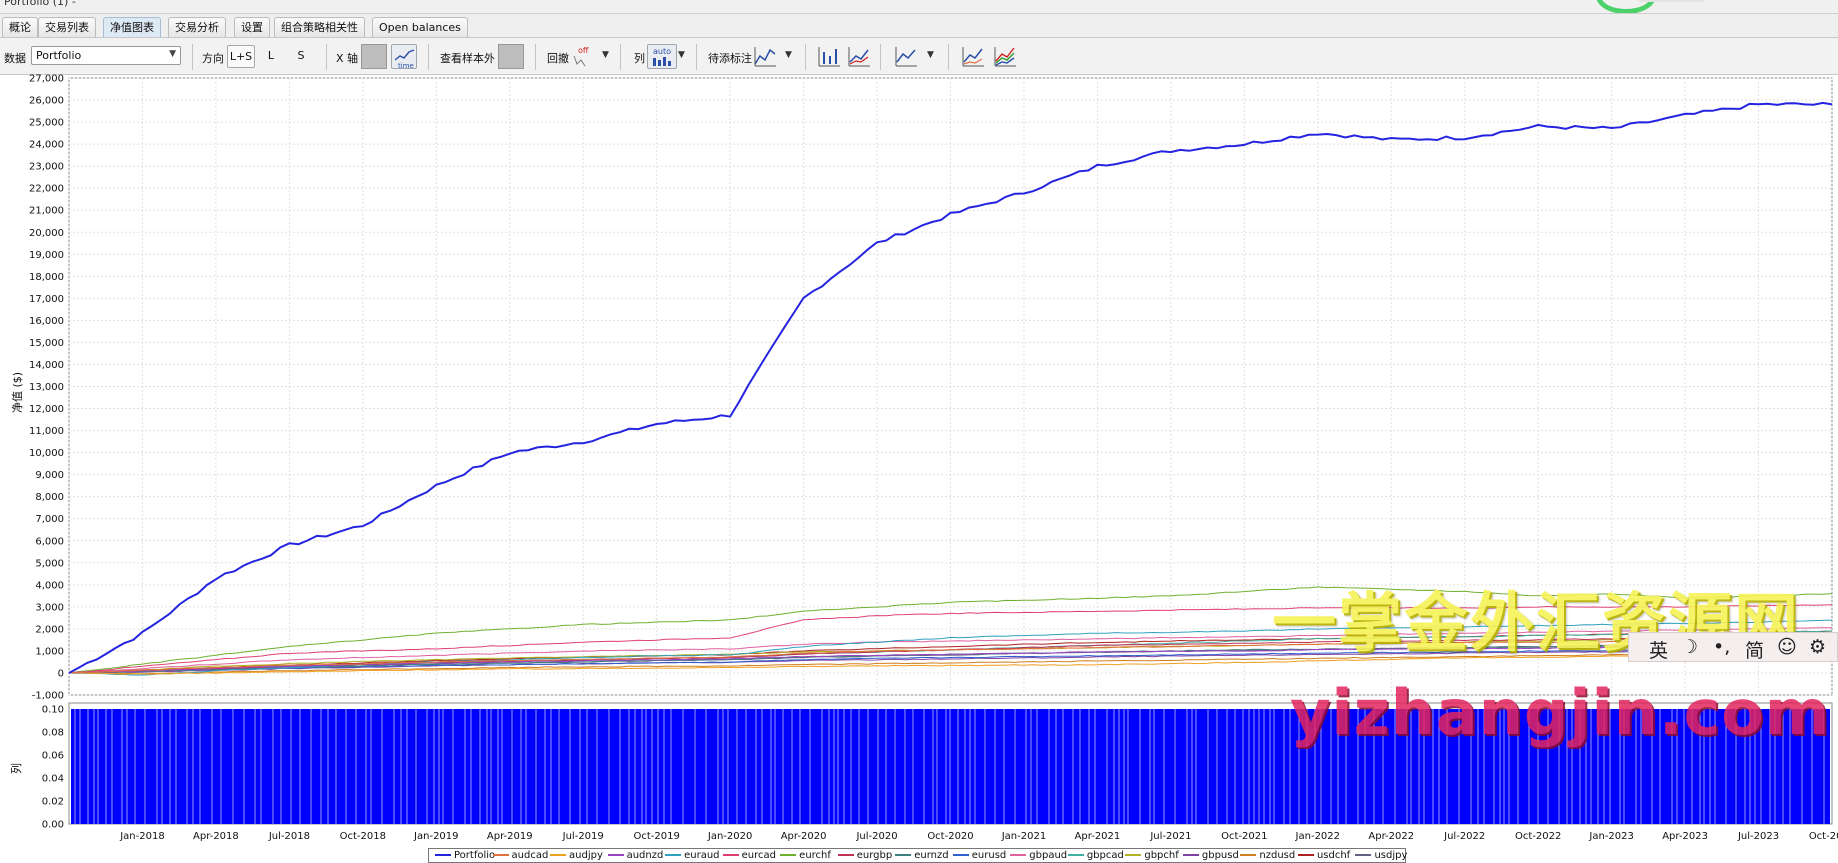 The height and width of the screenshot is (863, 1838). I want to click on y-tick-label: 10,000, so click(46, 453).